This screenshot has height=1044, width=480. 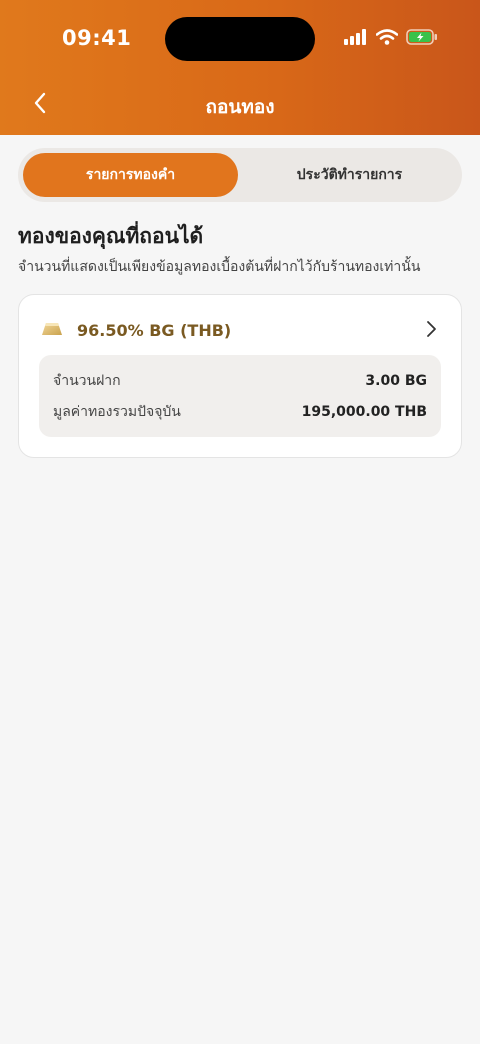 I want to click on gold-item-header: 96.50% BG (THB), so click(x=241, y=330).